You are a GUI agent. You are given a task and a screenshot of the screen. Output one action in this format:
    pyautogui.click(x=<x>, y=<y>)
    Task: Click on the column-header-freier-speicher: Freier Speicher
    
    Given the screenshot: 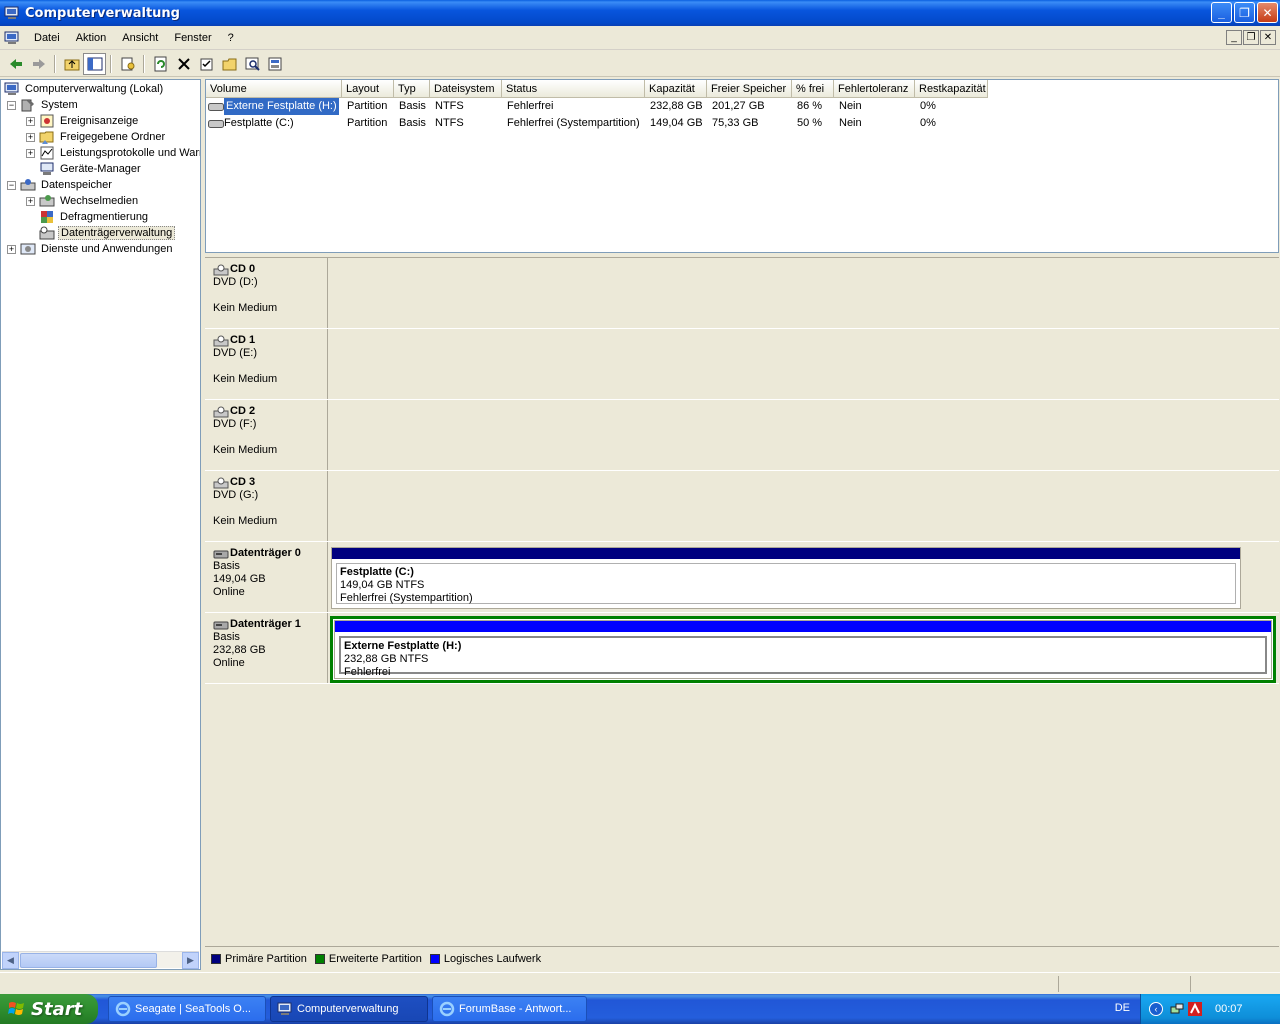 What is the action you would take?
    pyautogui.click(x=749, y=89)
    